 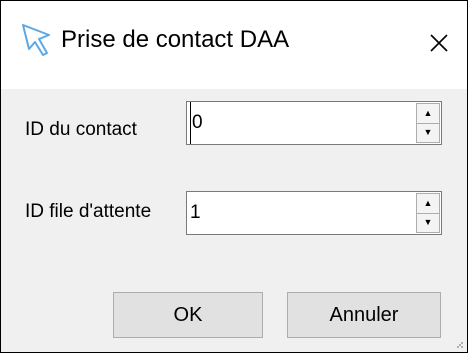 I want to click on queue-id-input: 1, so click(x=195, y=213).